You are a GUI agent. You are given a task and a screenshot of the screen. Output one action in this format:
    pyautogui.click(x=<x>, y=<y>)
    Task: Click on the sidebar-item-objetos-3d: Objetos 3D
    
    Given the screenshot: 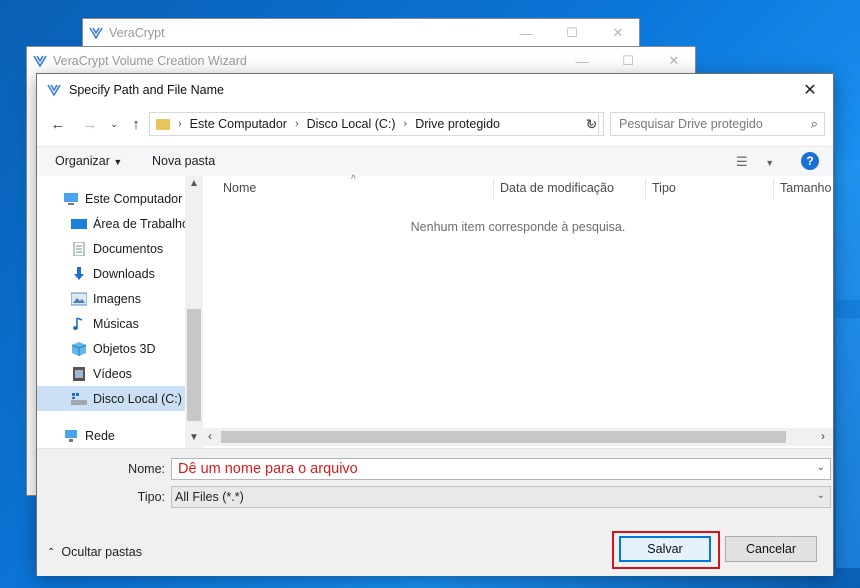 What is the action you would take?
    pyautogui.click(x=112, y=348)
    